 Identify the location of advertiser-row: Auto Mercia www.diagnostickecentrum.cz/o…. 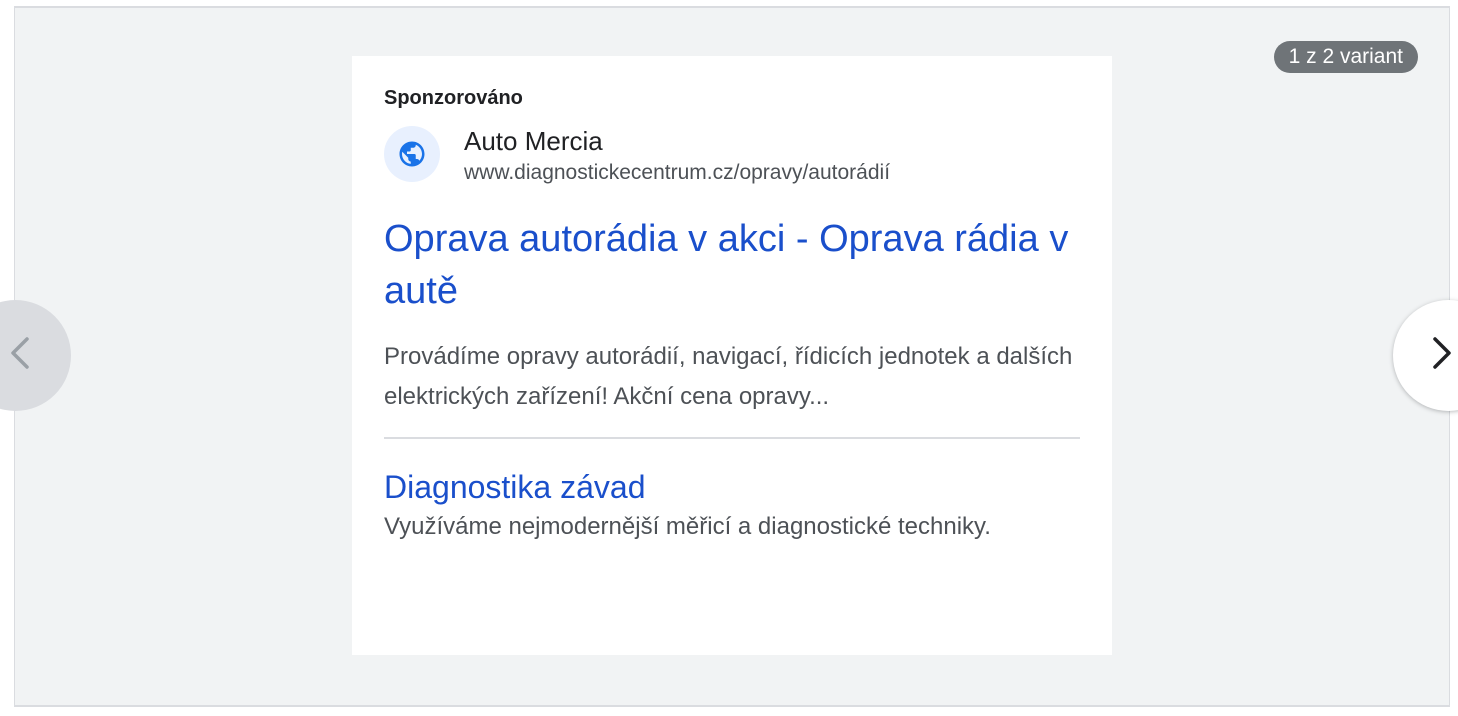
(732, 157).